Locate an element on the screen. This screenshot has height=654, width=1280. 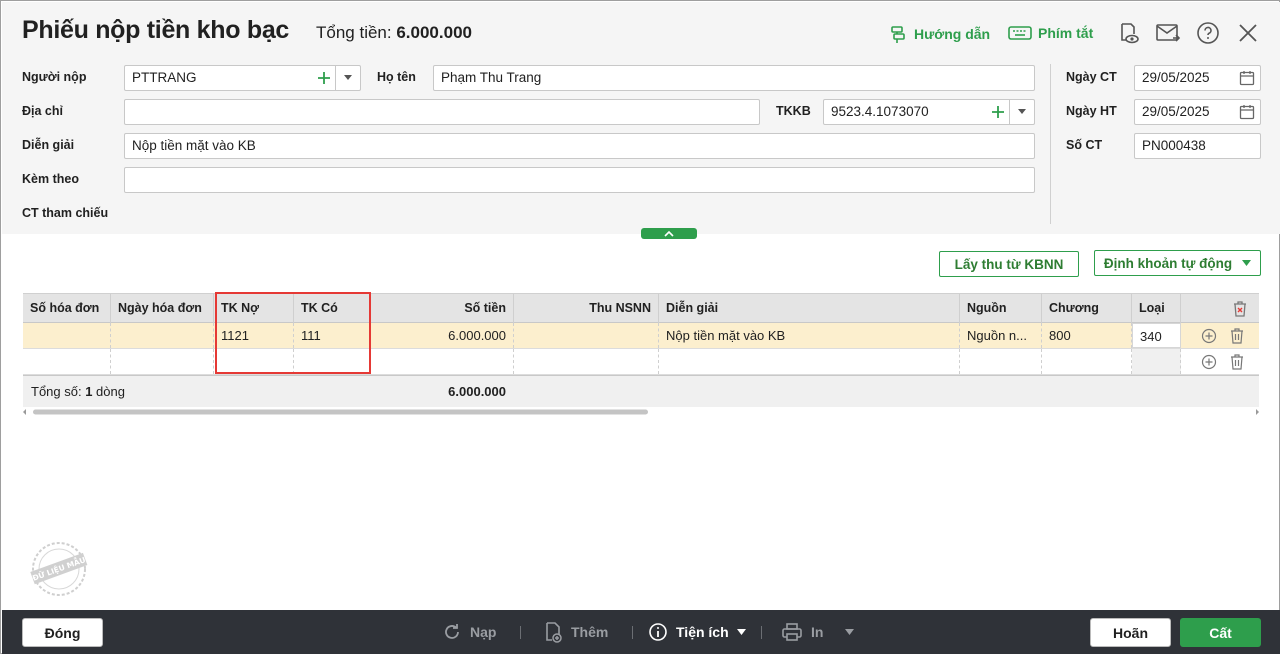
cell-chapter: 800 is located at coordinates (1087, 335).